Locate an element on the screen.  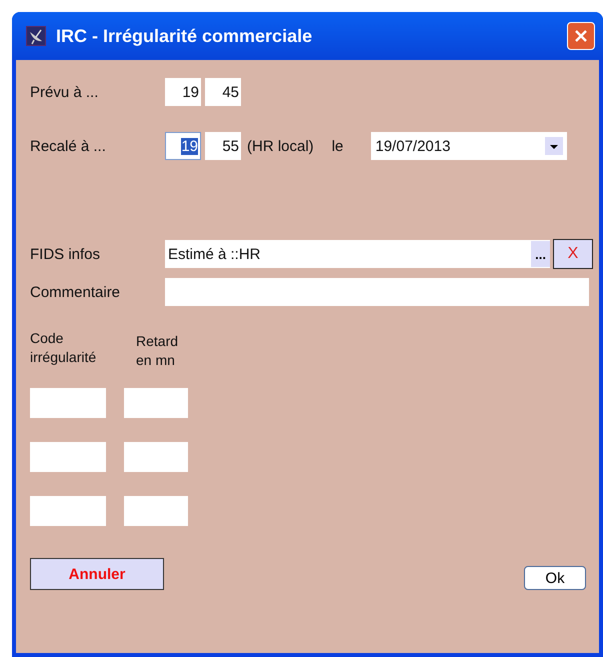
comment-input-field is located at coordinates (377, 292).